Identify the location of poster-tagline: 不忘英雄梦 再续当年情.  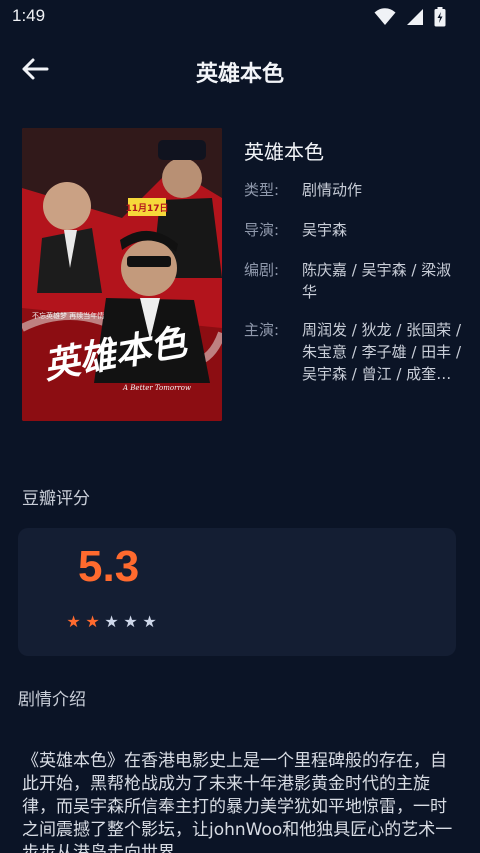
(68, 315).